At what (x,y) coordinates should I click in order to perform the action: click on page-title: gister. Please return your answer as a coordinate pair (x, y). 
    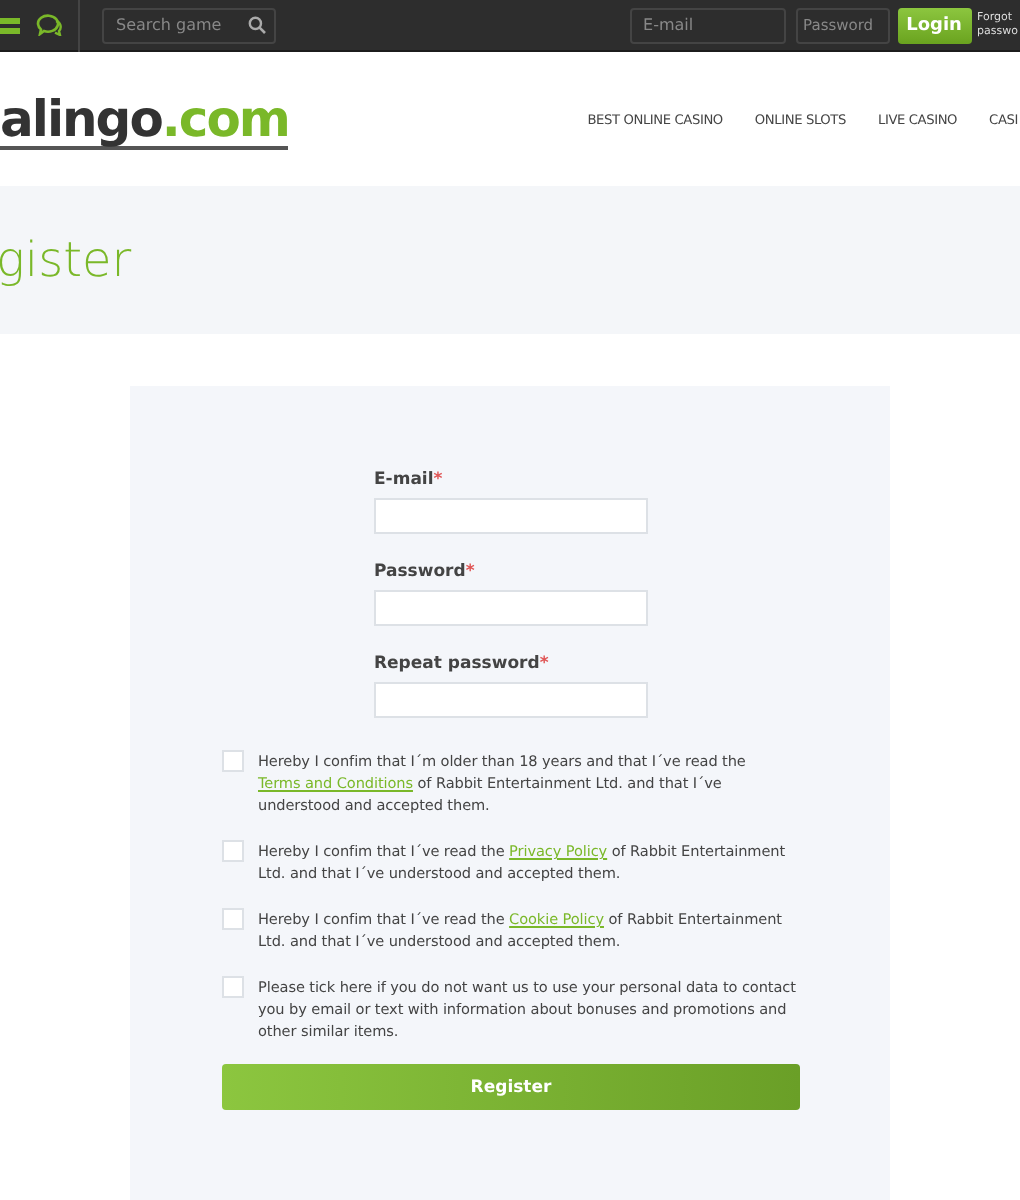
    Looking at the image, I should click on (66, 260).